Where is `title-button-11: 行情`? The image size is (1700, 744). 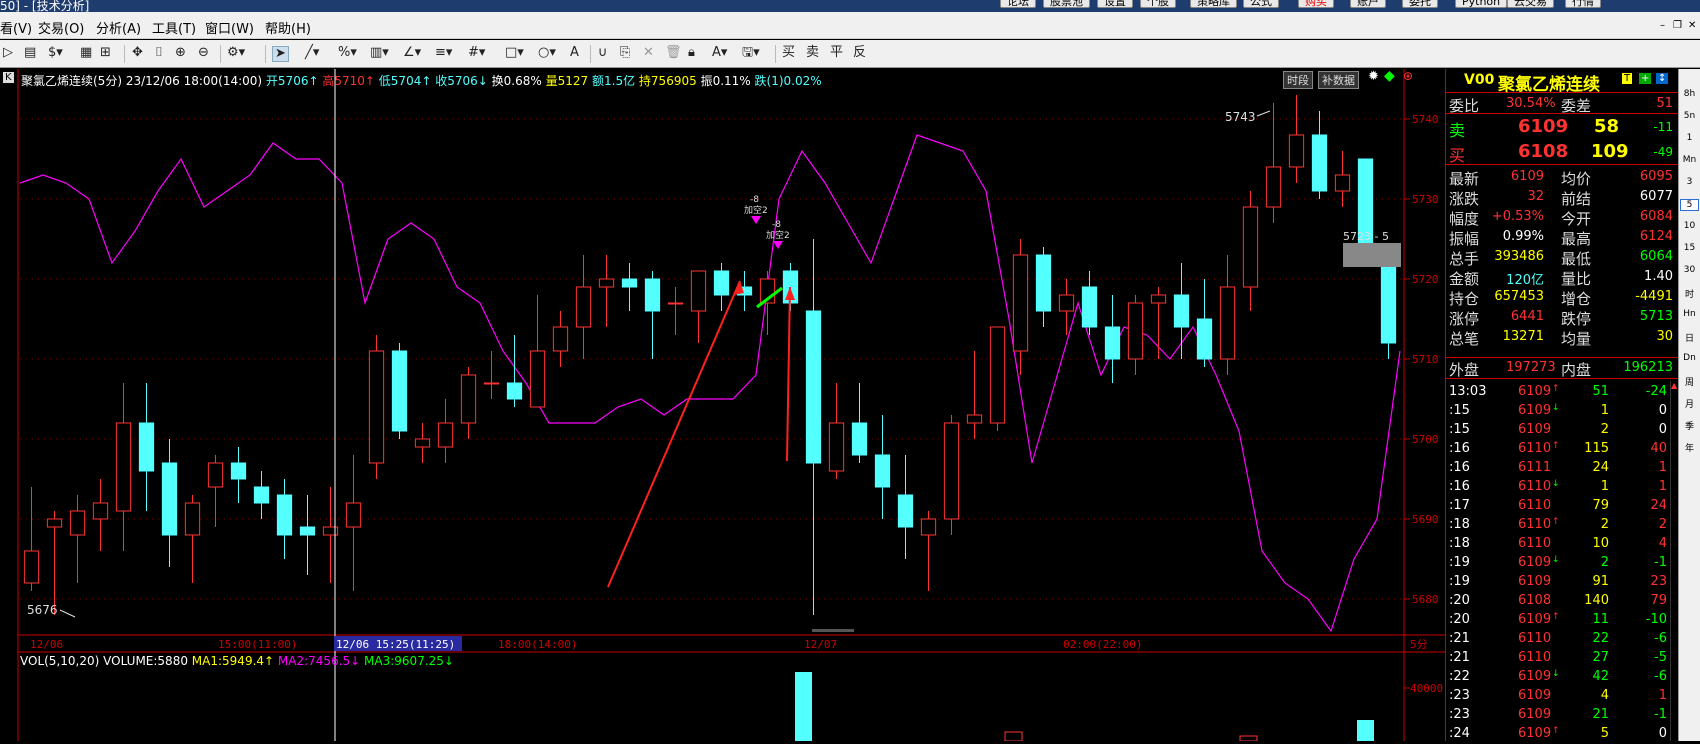 title-button-11: 行情 is located at coordinates (1583, 4).